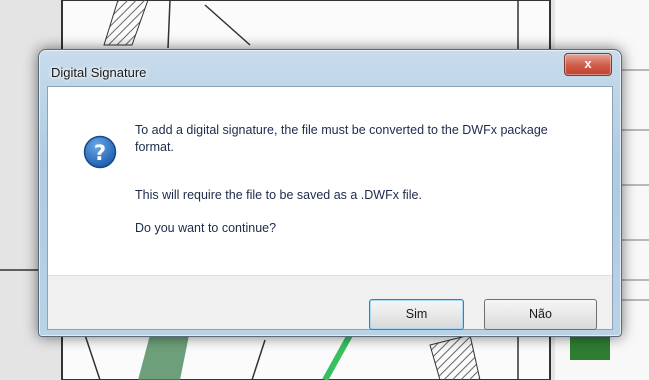 The width and height of the screenshot is (649, 380). What do you see at coordinates (206, 228) in the screenshot?
I see `message-continue: Do you want to continue?` at bounding box center [206, 228].